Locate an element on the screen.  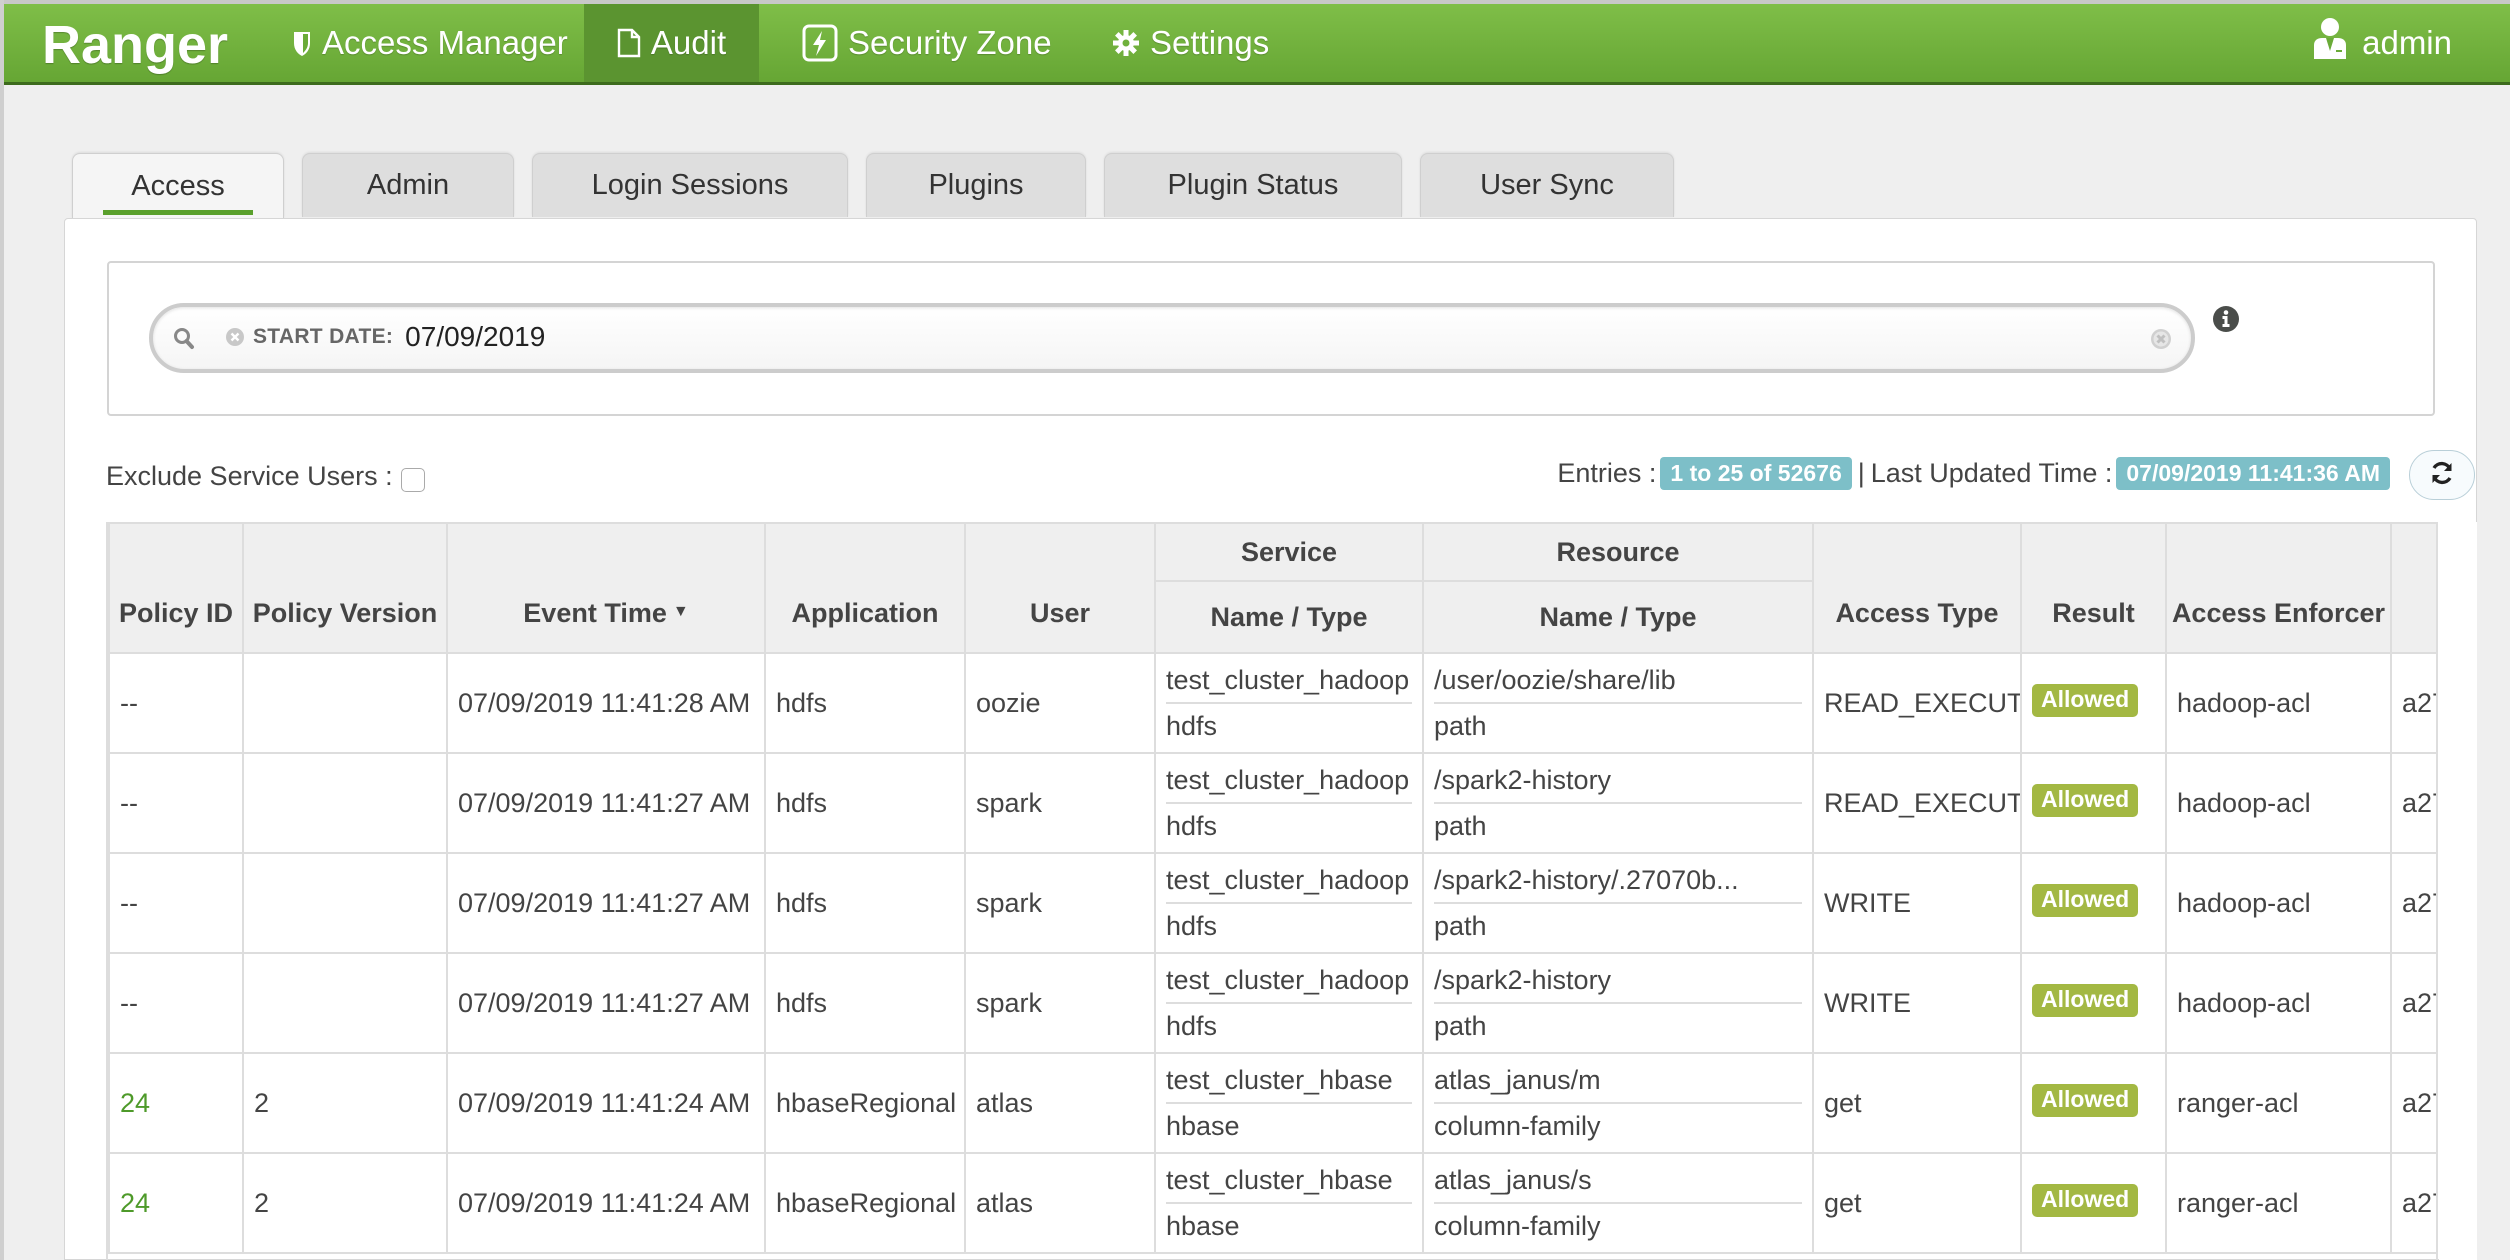
facet-value: 07/09/2019 is located at coordinates (475, 337).